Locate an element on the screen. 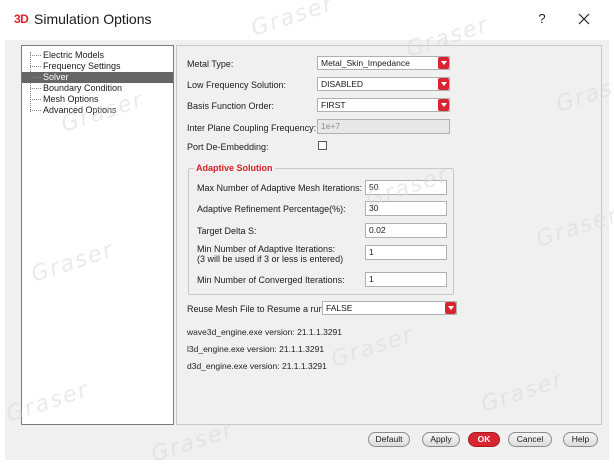 This screenshot has height=468, width=614. tree-item-boundary-condition: Boundary Condition is located at coordinates (97, 88).